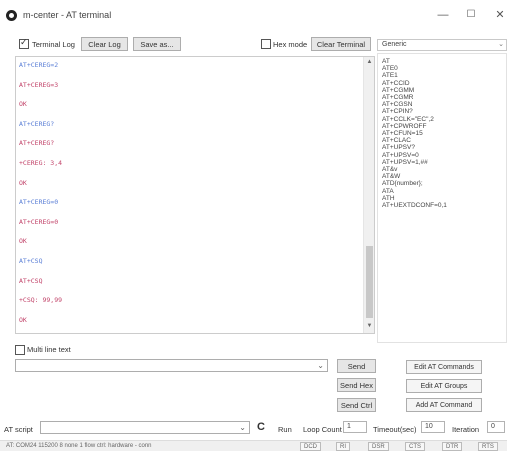 This screenshot has height=451, width=507. I want to click on terminal-scrollbar: ▲ ▼, so click(368, 195).